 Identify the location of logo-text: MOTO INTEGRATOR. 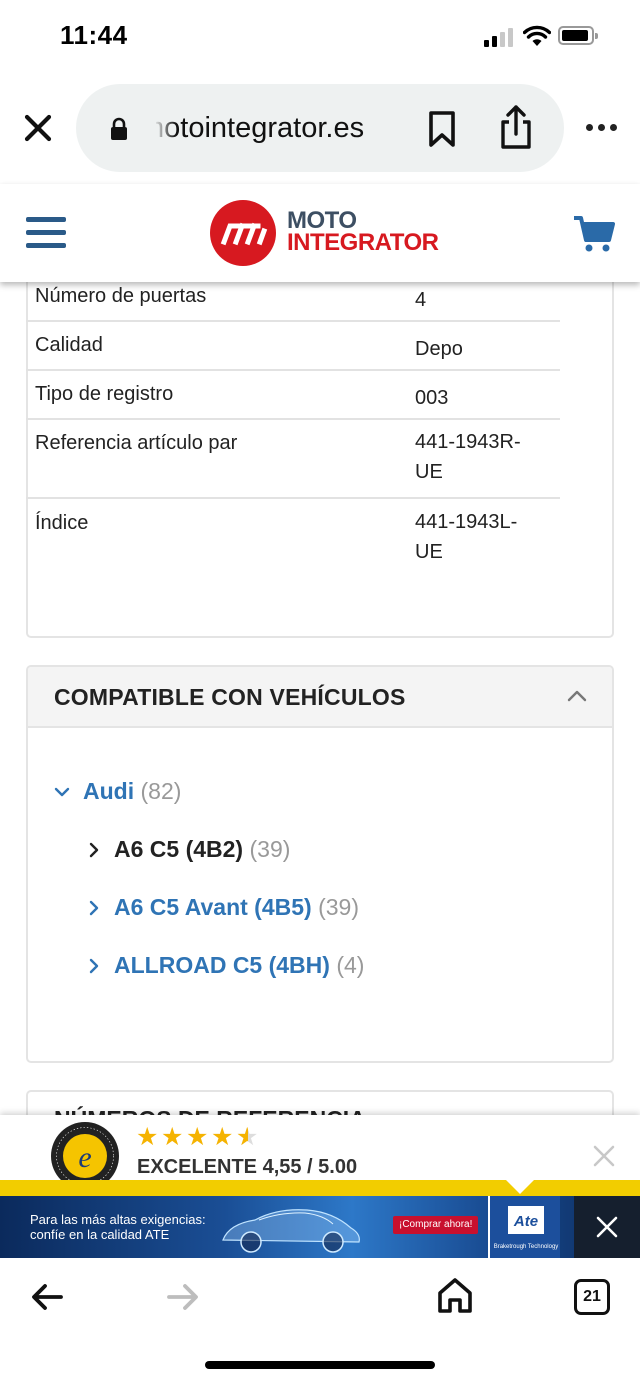
(363, 232).